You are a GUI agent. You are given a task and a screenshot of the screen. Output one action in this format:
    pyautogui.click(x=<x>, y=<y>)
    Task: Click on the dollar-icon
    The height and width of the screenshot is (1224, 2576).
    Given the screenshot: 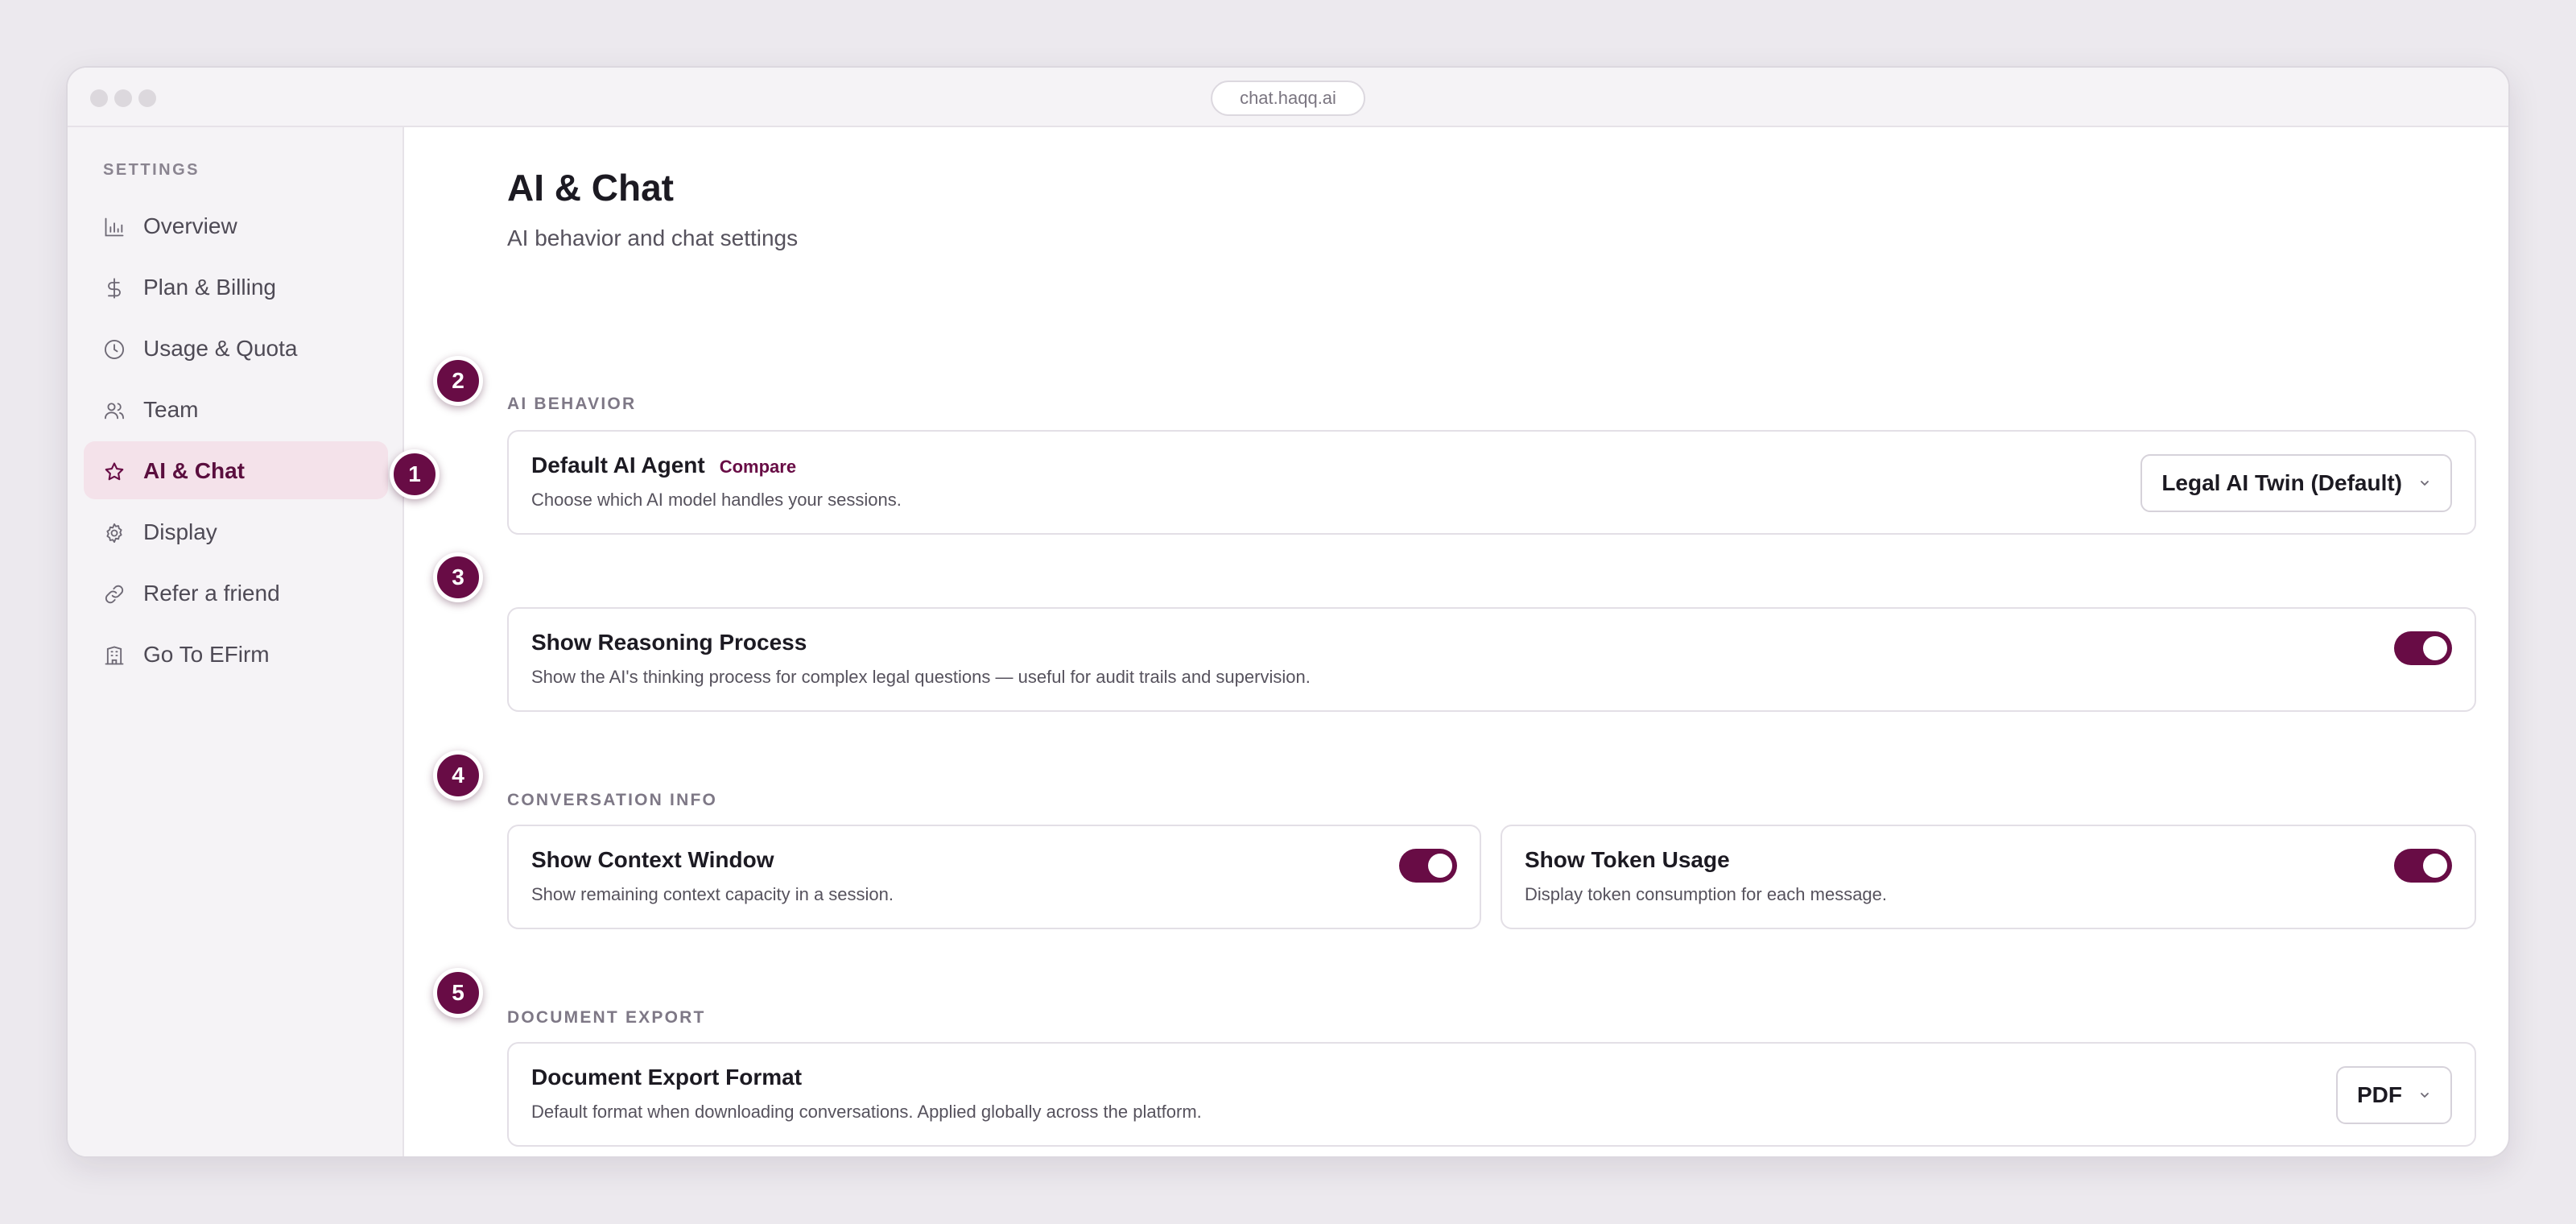 What is the action you would take?
    pyautogui.click(x=114, y=288)
    